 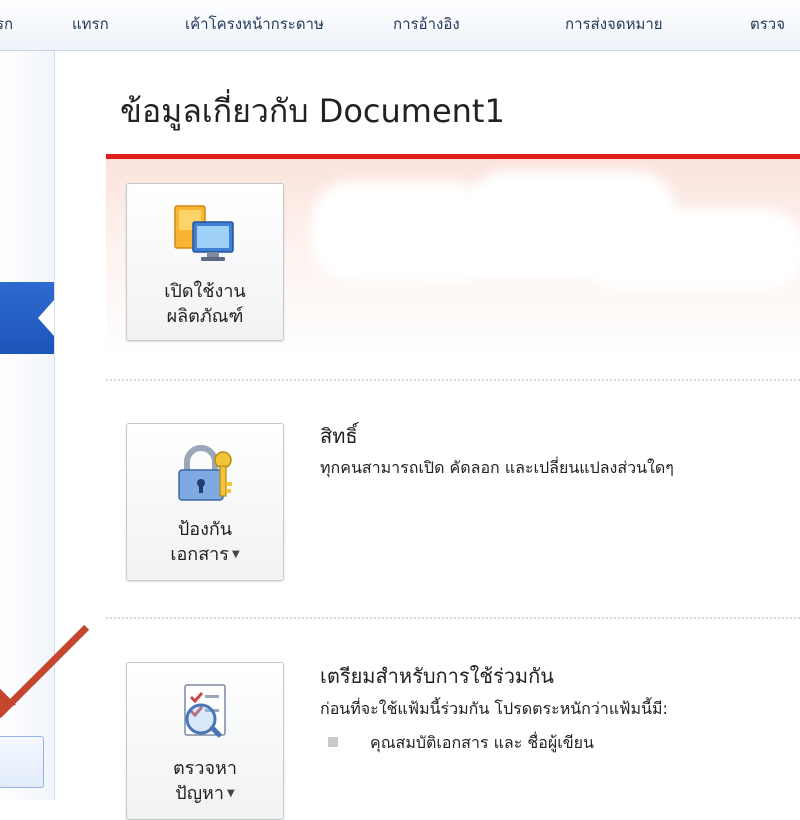 What do you see at coordinates (205, 262) in the screenshot?
I see `activate-product-button: เปิดใช้งาน ผลิตภัณฑ์` at bounding box center [205, 262].